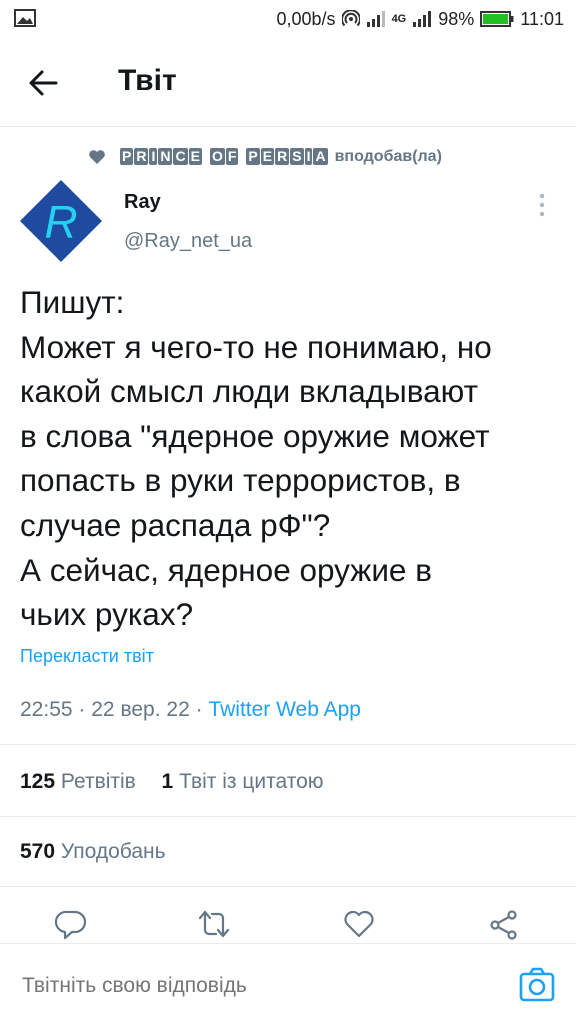 The height and width of the screenshot is (1025, 576). Describe the element at coordinates (388, 156) in the screenshot. I see `liked-action-text: вподобав(ла)` at that location.